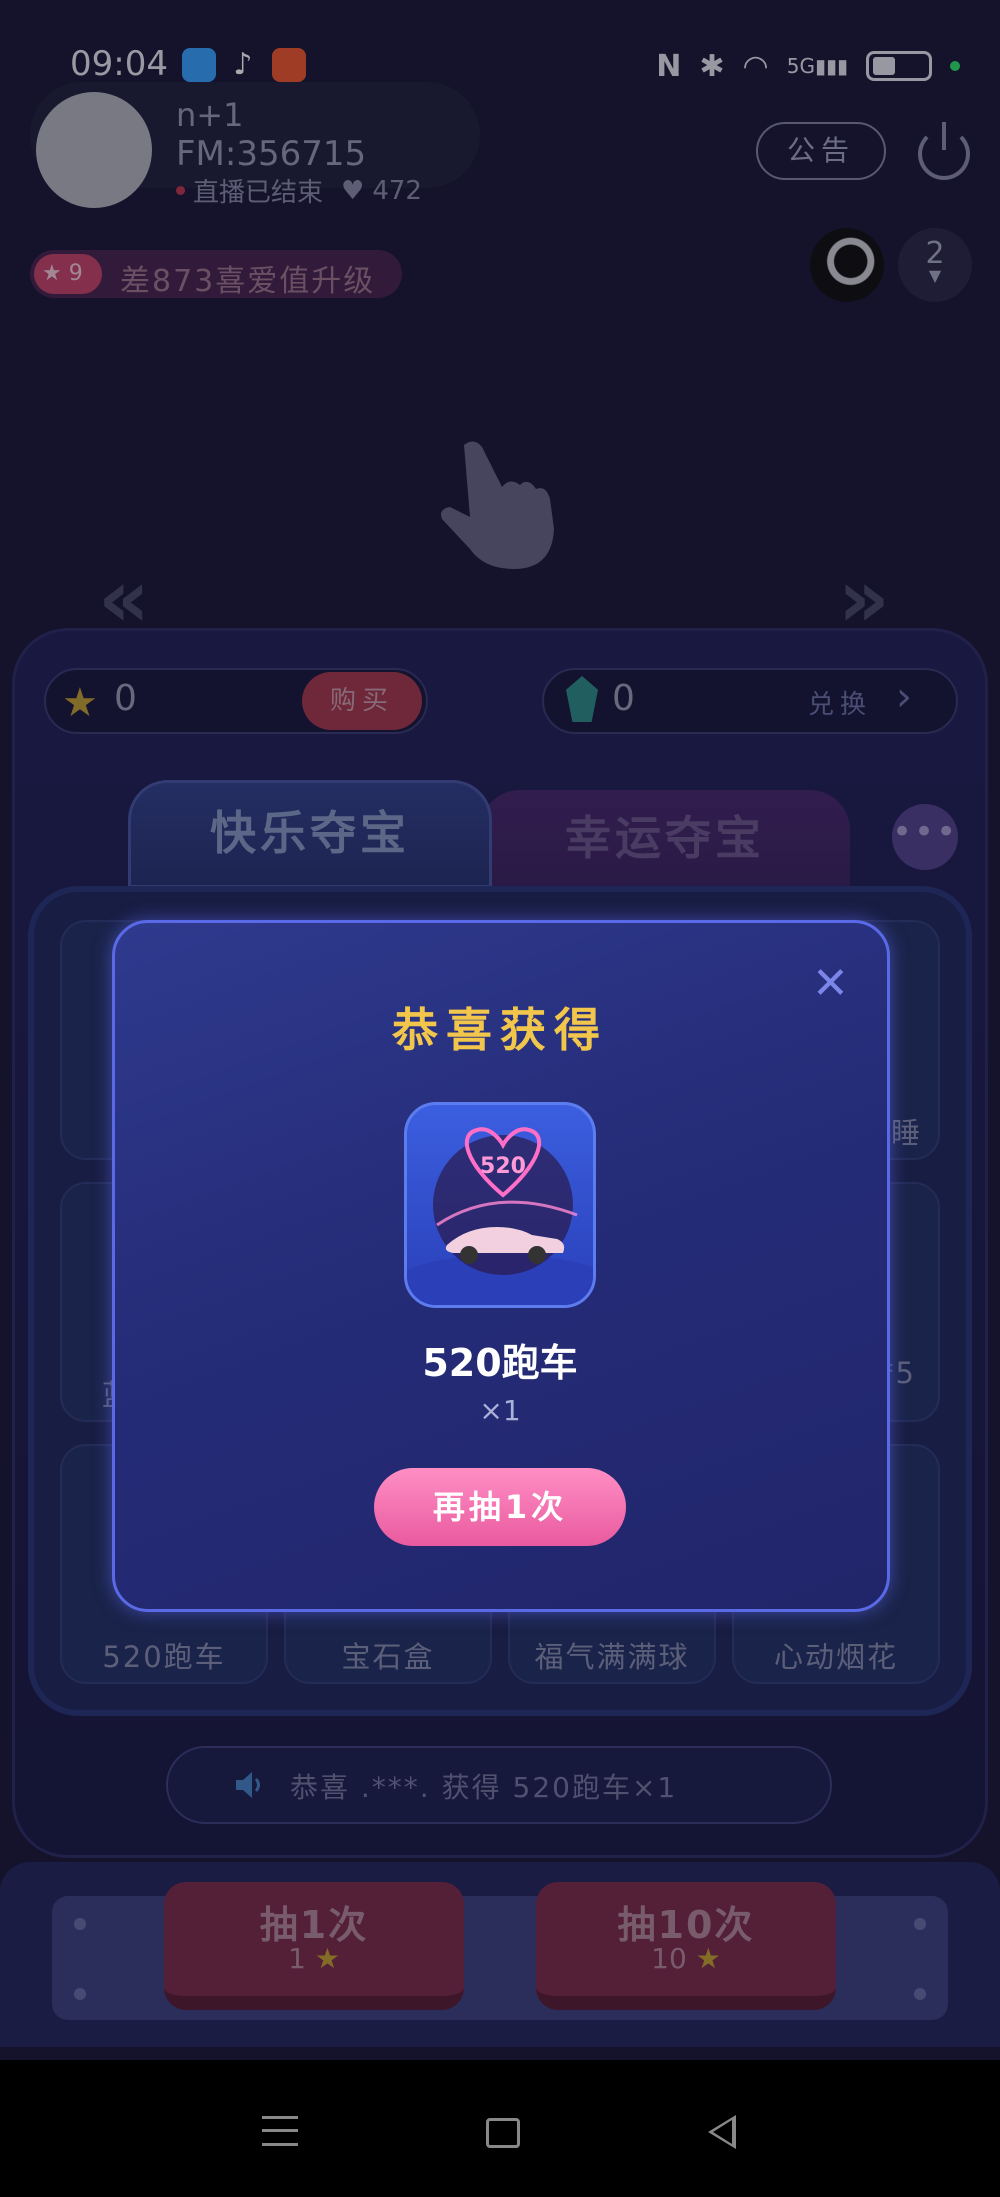 This screenshot has width=1000, height=2197. I want to click on draw-again-button: 再抽1次, so click(500, 1507).